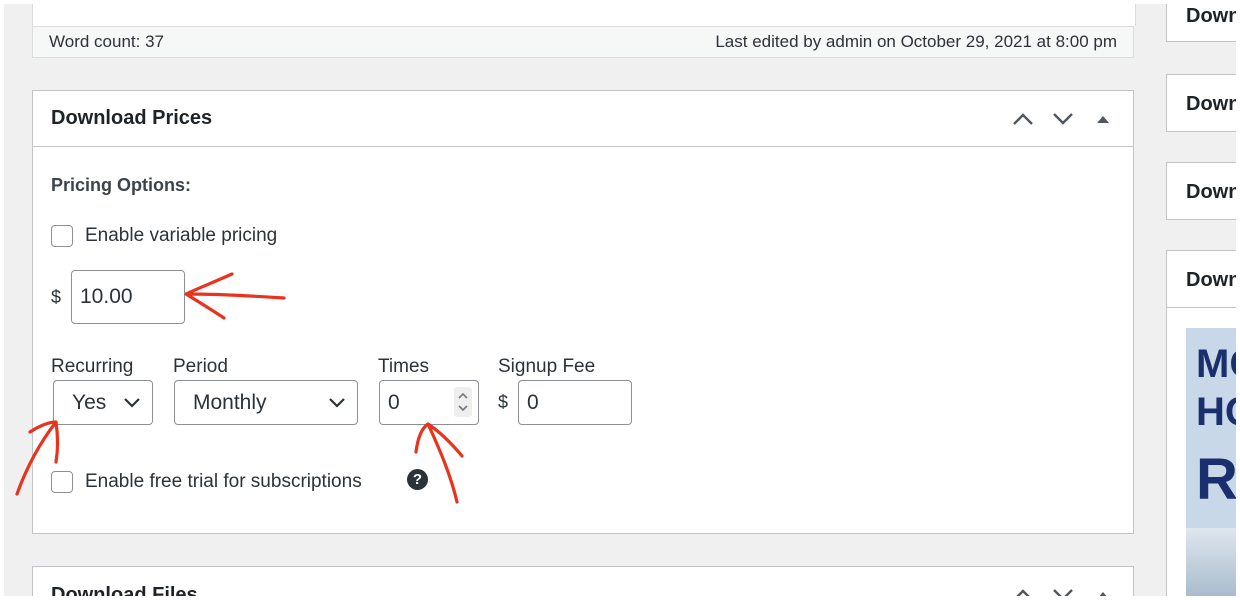 This screenshot has width=1240, height=600. What do you see at coordinates (547, 366) in the screenshot?
I see `signup-fee-label: Signup Fee` at bounding box center [547, 366].